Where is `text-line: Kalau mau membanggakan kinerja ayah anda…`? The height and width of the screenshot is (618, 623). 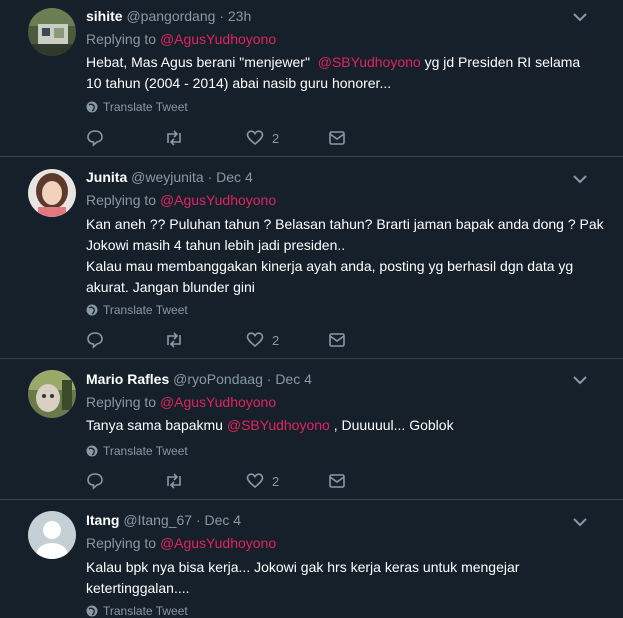
text-line: Kalau mau membanggakan kinerja ayah anda… is located at coordinates (330, 266).